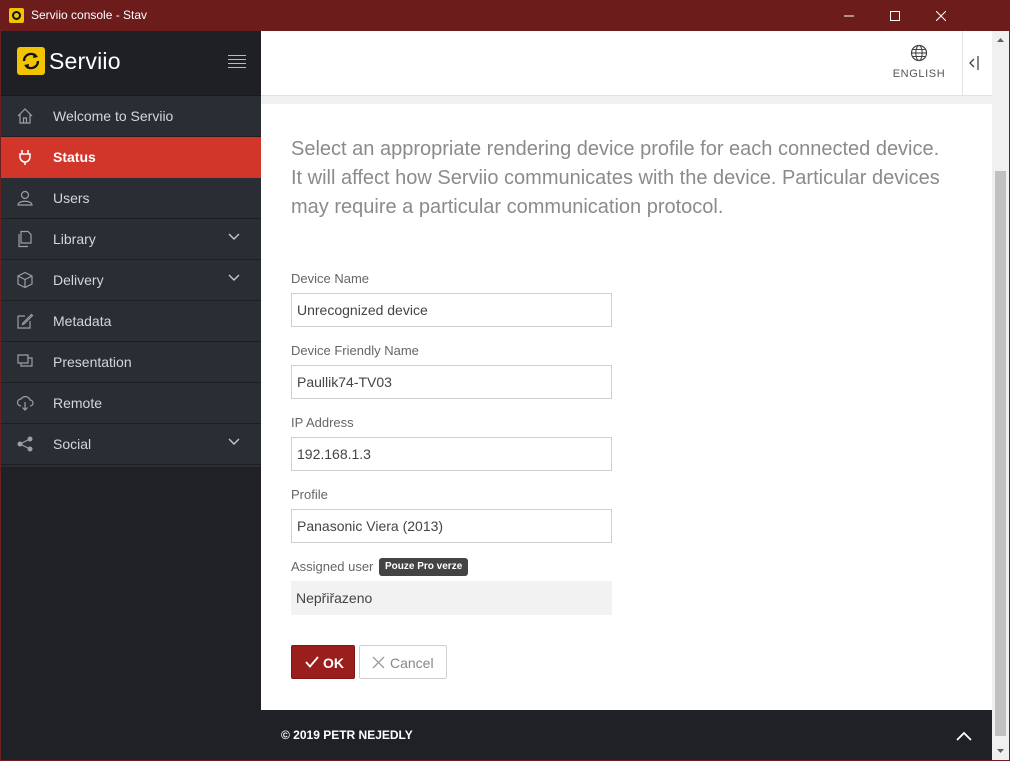 The width and height of the screenshot is (1010, 761). Describe the element at coordinates (85, 61) in the screenshot. I see `brand-name: Serviio` at that location.